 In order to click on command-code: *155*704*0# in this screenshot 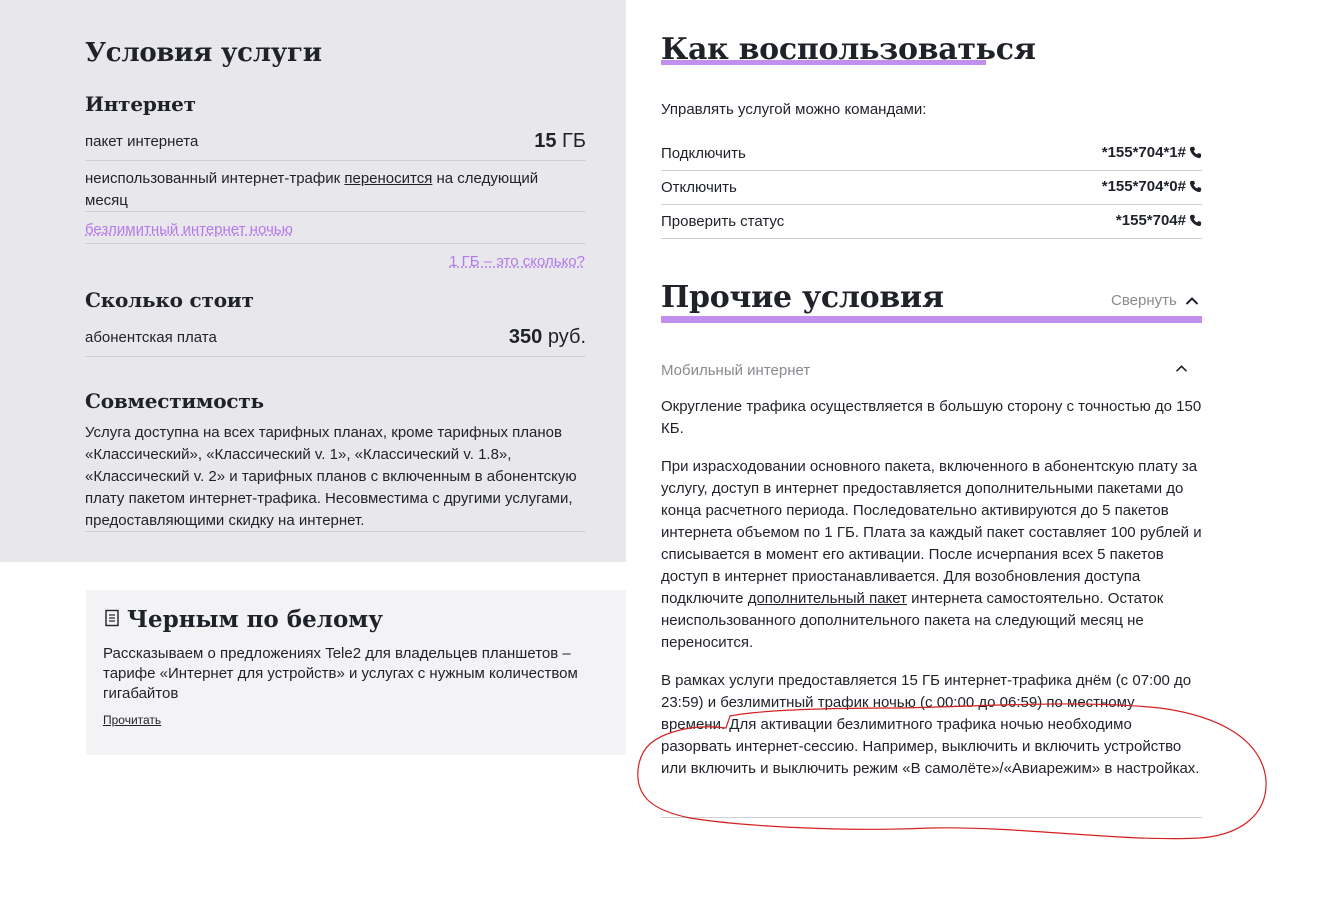, I will do `click(1152, 186)`.